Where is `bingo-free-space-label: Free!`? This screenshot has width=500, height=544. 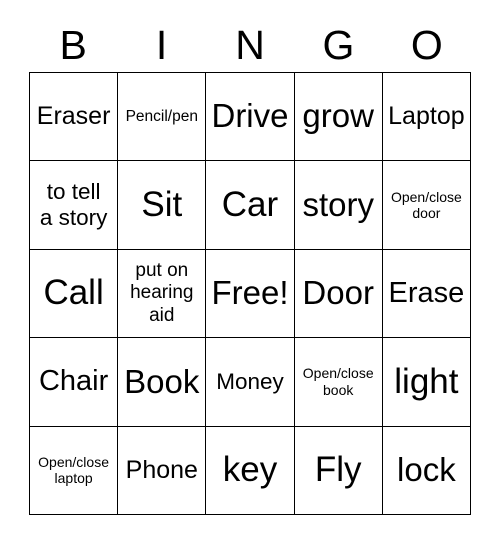 bingo-free-space-label: Free! is located at coordinates (250, 293).